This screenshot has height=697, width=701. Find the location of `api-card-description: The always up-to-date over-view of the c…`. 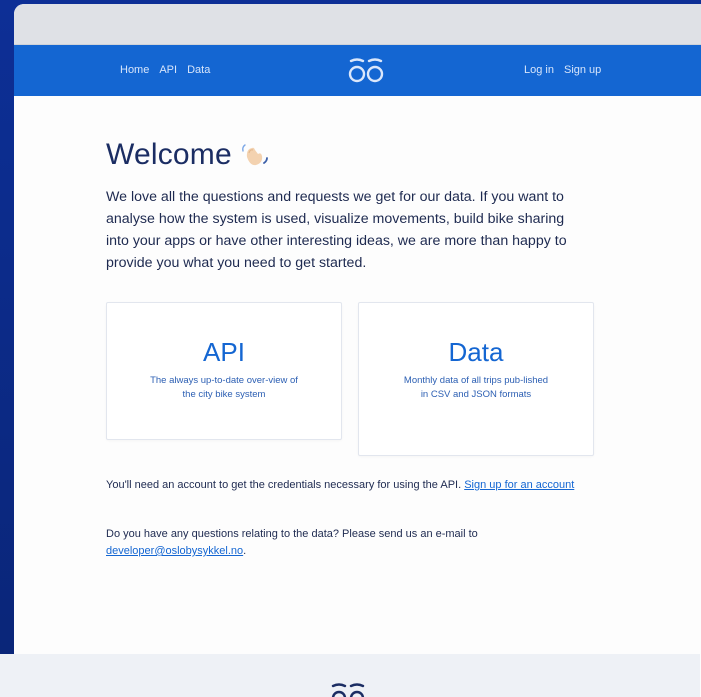

api-card-description: The always up-to-date over-view of the c… is located at coordinates (224, 387).